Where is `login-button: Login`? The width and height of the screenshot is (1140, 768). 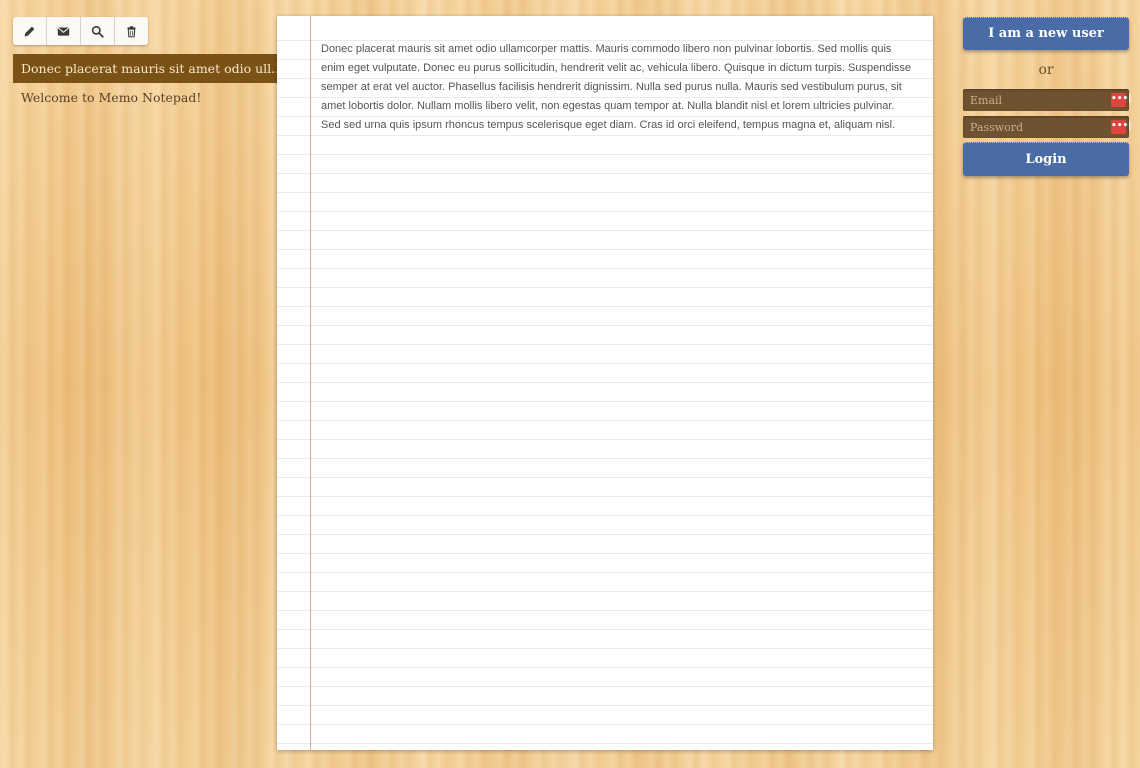
login-button: Login is located at coordinates (1046, 159).